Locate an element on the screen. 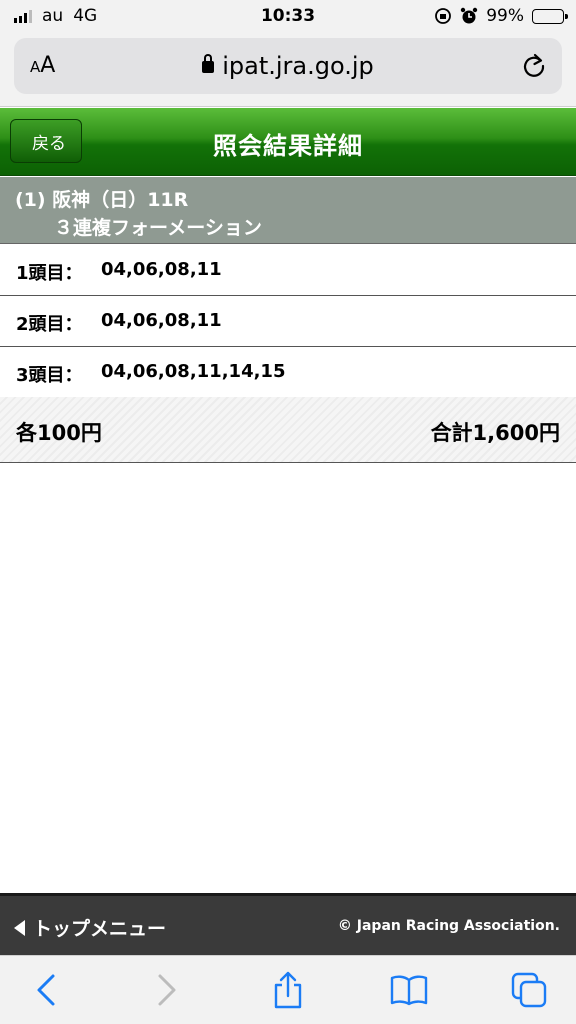 Image resolution: width=576 pixels, height=1024 pixels. forward-icon is located at coordinates (166, 990).